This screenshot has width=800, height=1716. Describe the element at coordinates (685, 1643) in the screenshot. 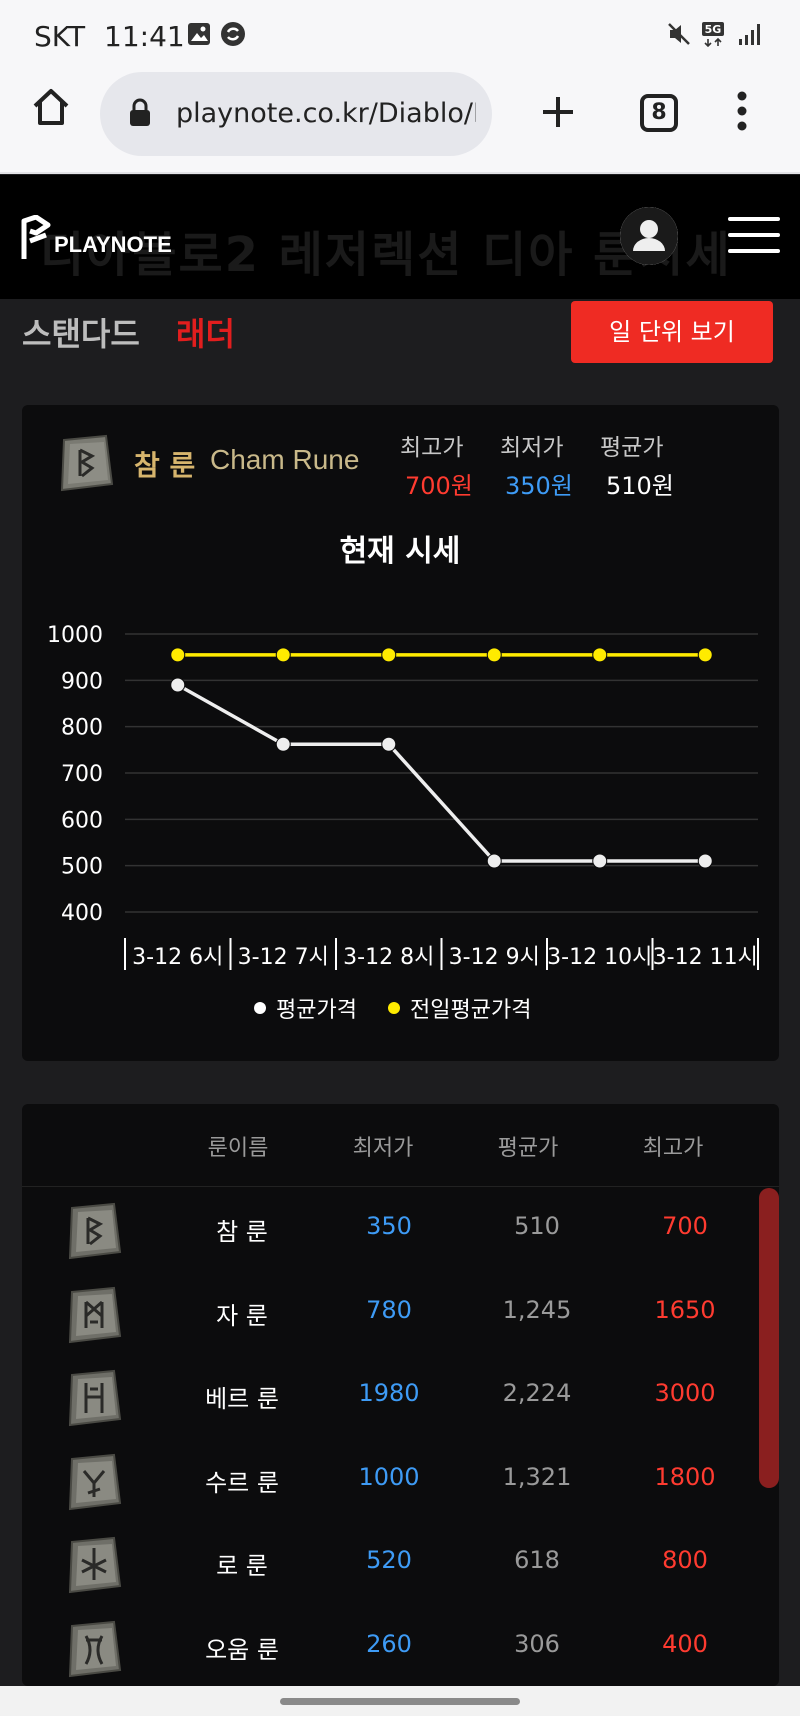

I see `max-price-cell: 400` at that location.